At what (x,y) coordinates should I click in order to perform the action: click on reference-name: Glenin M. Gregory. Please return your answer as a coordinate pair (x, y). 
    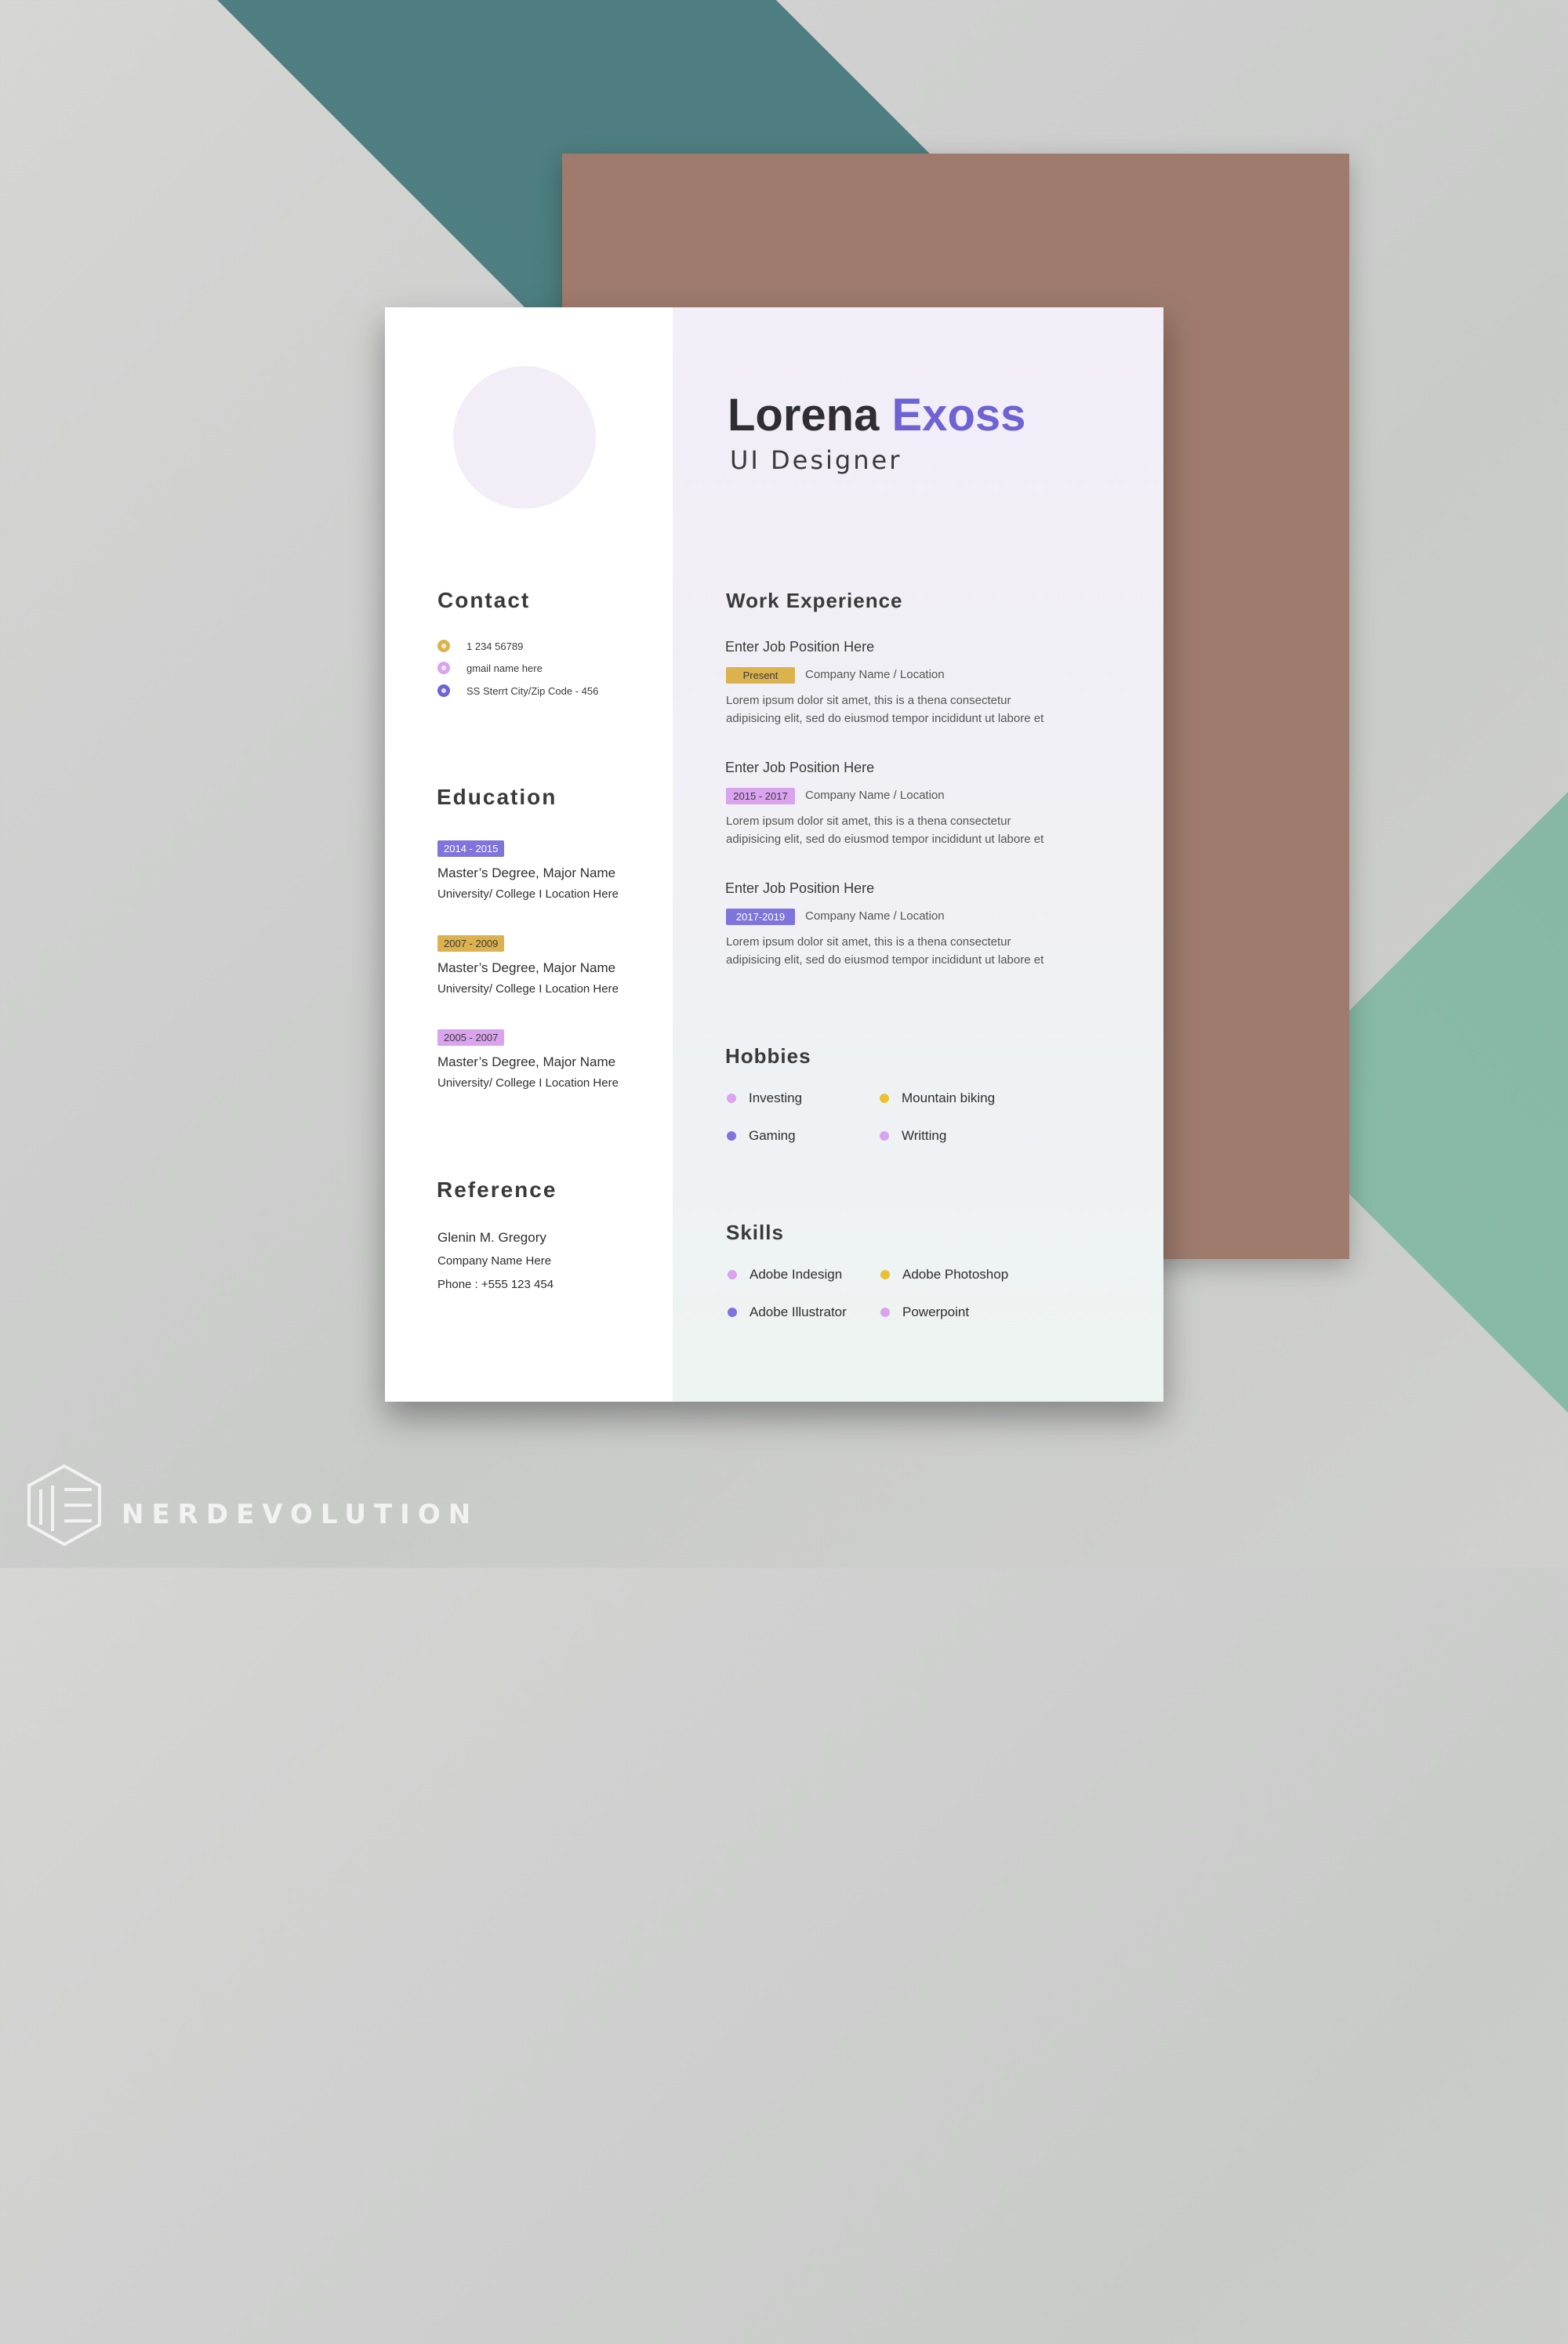
    Looking at the image, I should click on (491, 1237).